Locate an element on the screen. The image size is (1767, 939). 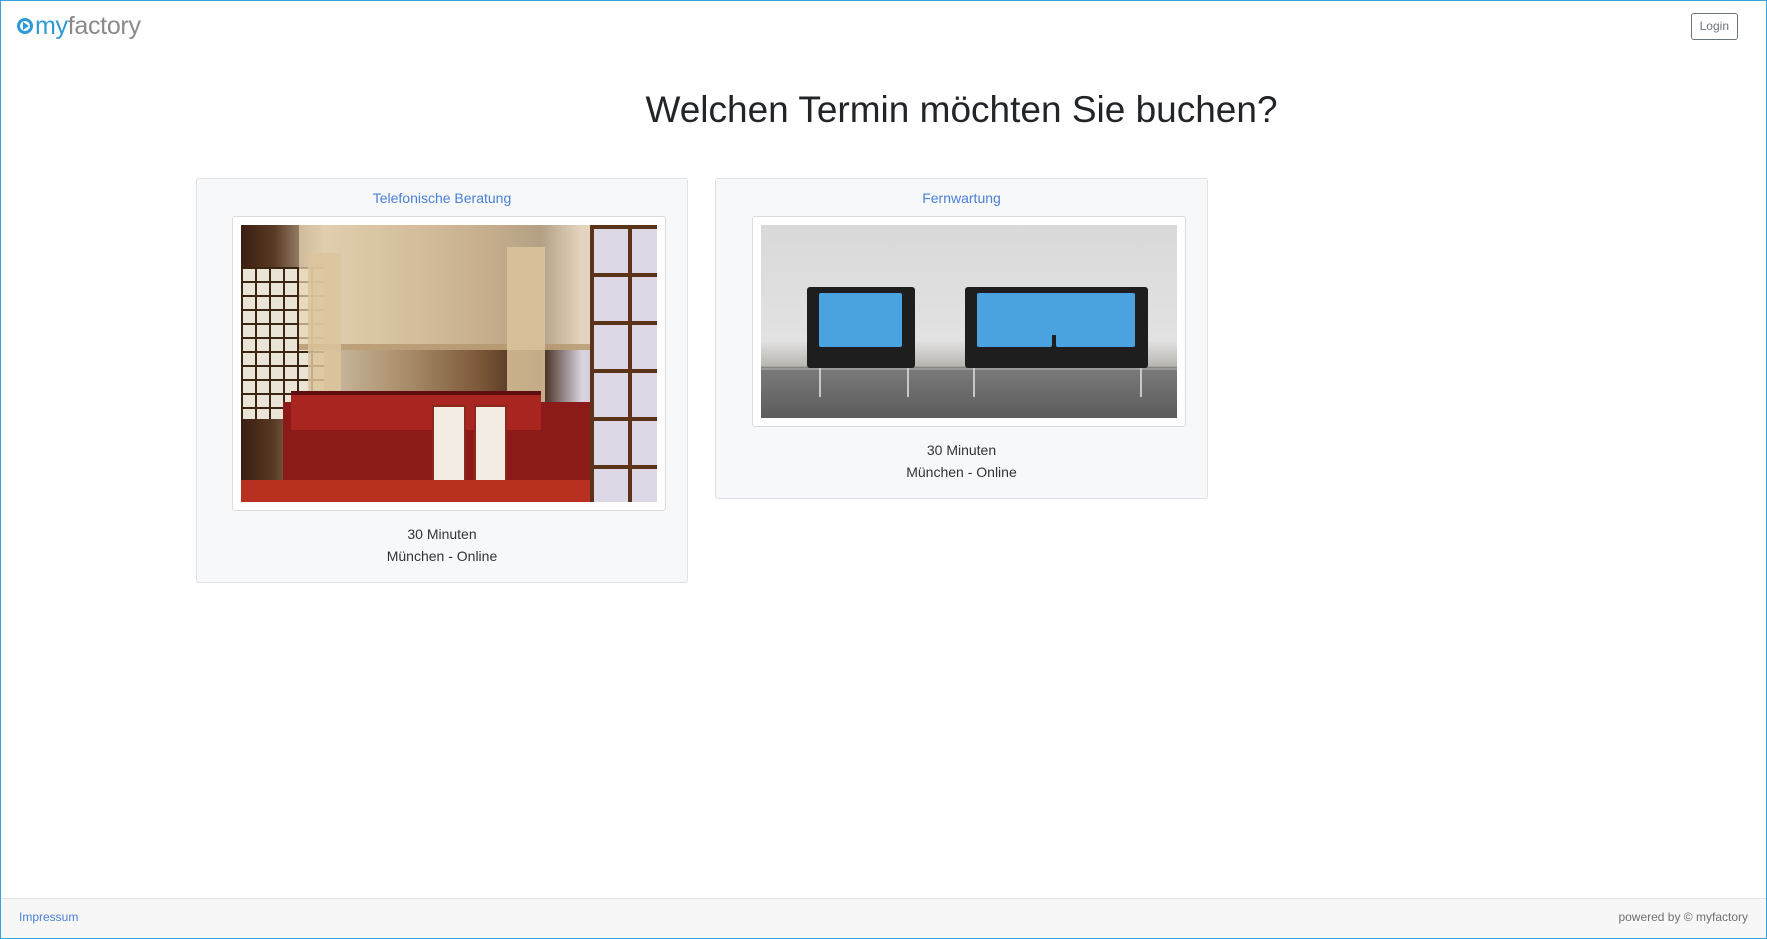
room-photo is located at coordinates (449, 363).